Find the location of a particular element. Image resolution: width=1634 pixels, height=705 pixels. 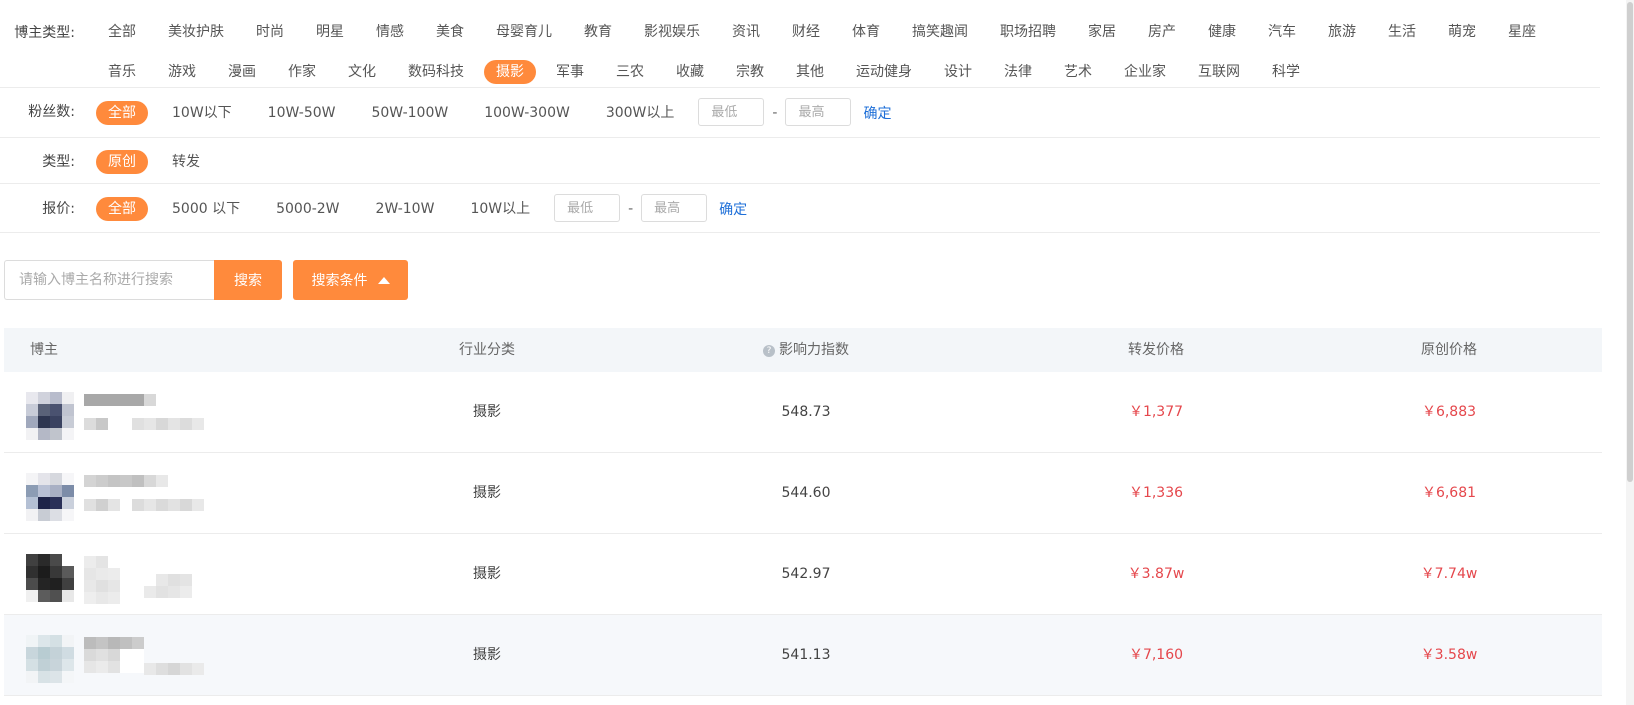

blogger_type-option: 运动健身 is located at coordinates (884, 72).